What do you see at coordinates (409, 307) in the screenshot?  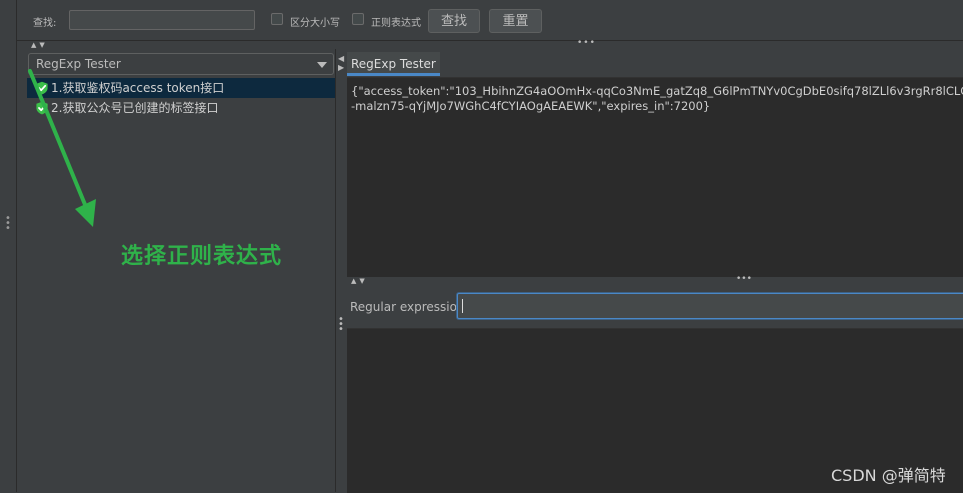 I see `regex-field-label: Regular expression:` at bounding box center [409, 307].